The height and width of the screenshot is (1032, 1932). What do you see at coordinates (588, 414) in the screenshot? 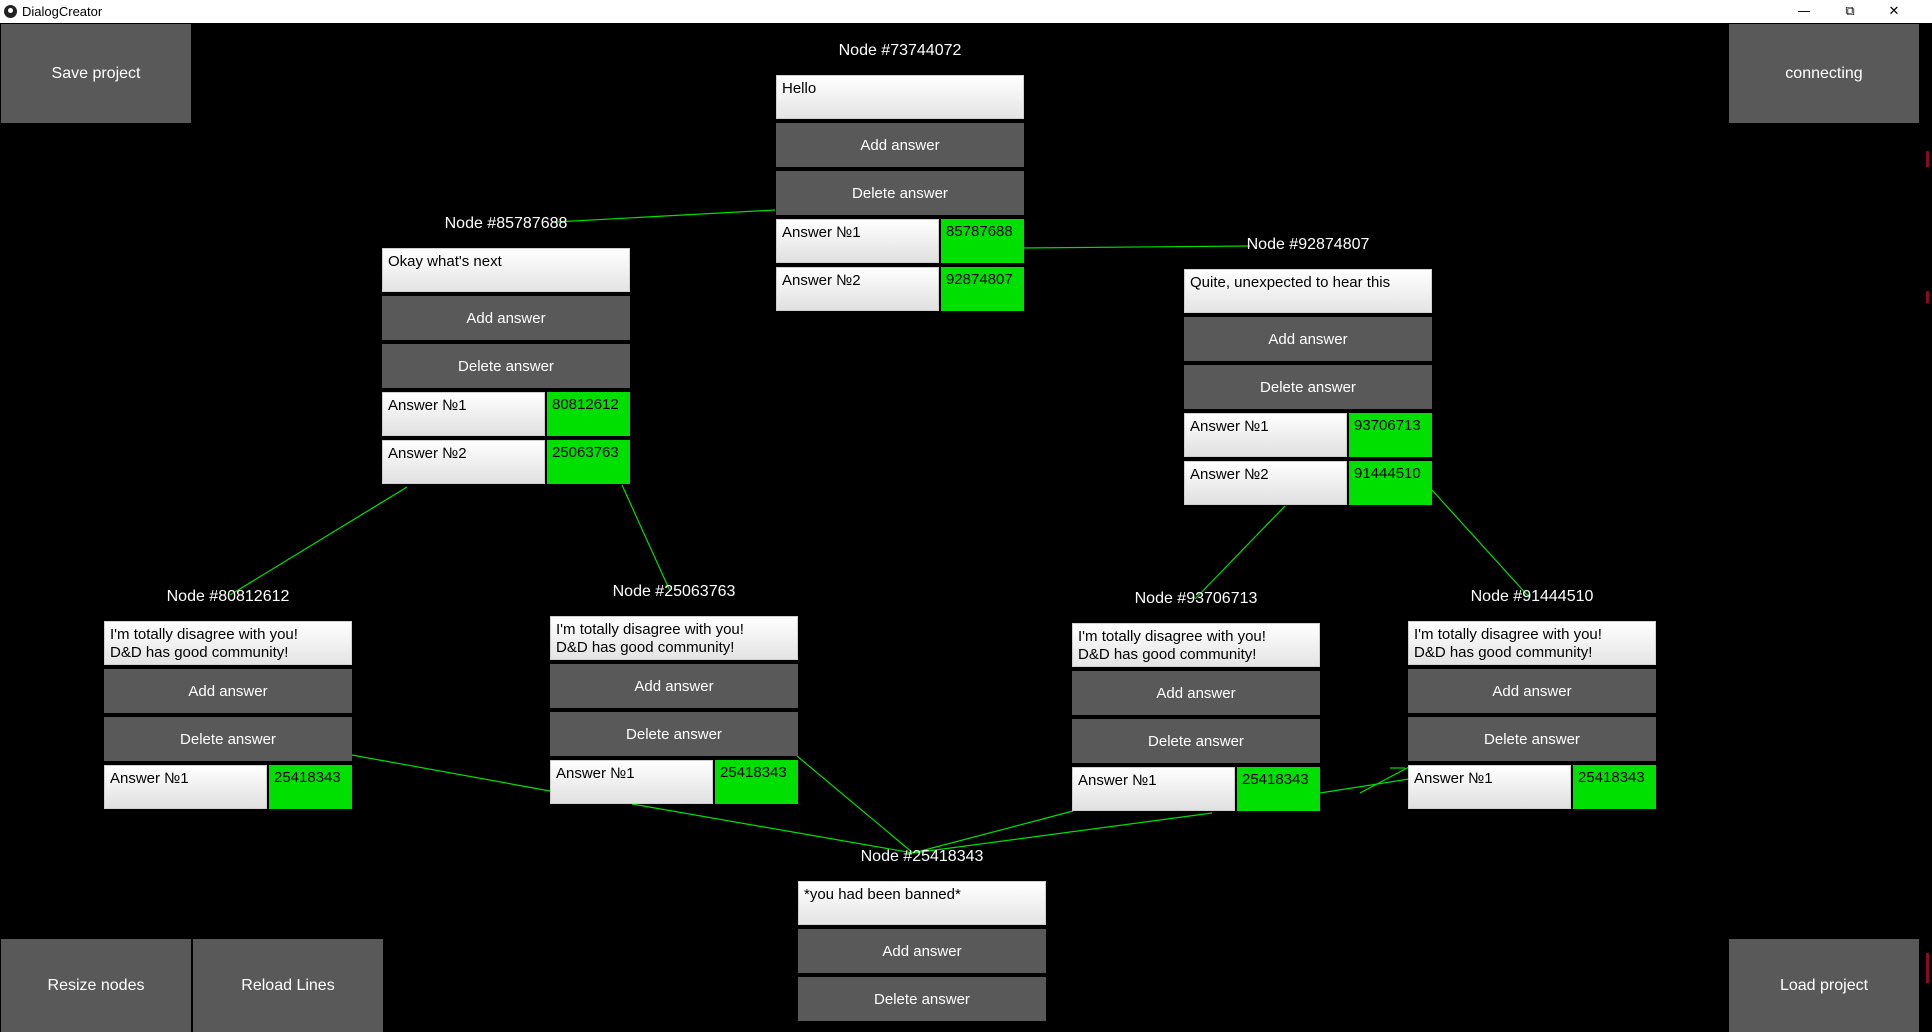
I see `answer-target-field: 80812612` at bounding box center [588, 414].